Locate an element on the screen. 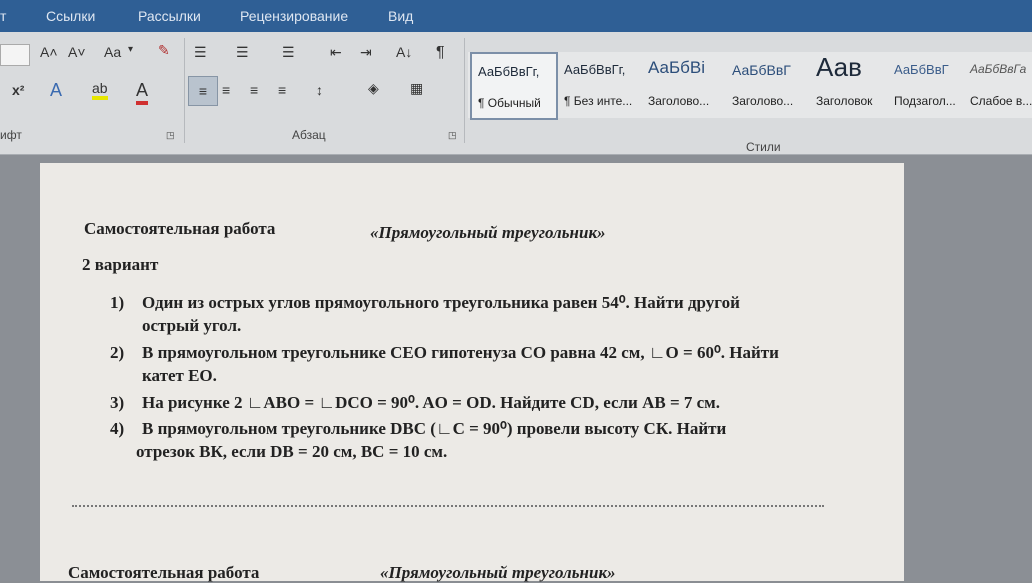 The width and height of the screenshot is (1032, 583). pilcrow-icon: ¶ is located at coordinates (440, 53).